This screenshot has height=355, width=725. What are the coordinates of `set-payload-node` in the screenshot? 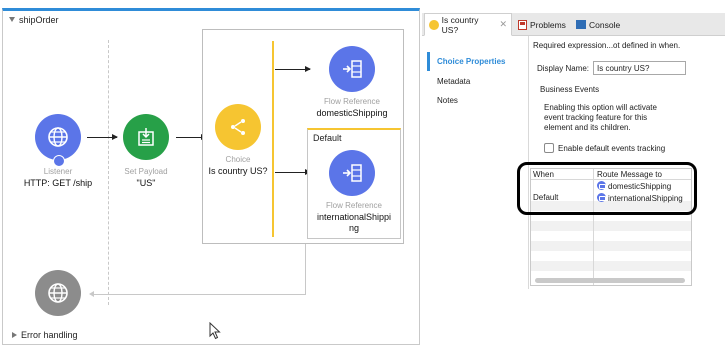 It's located at (146, 137).